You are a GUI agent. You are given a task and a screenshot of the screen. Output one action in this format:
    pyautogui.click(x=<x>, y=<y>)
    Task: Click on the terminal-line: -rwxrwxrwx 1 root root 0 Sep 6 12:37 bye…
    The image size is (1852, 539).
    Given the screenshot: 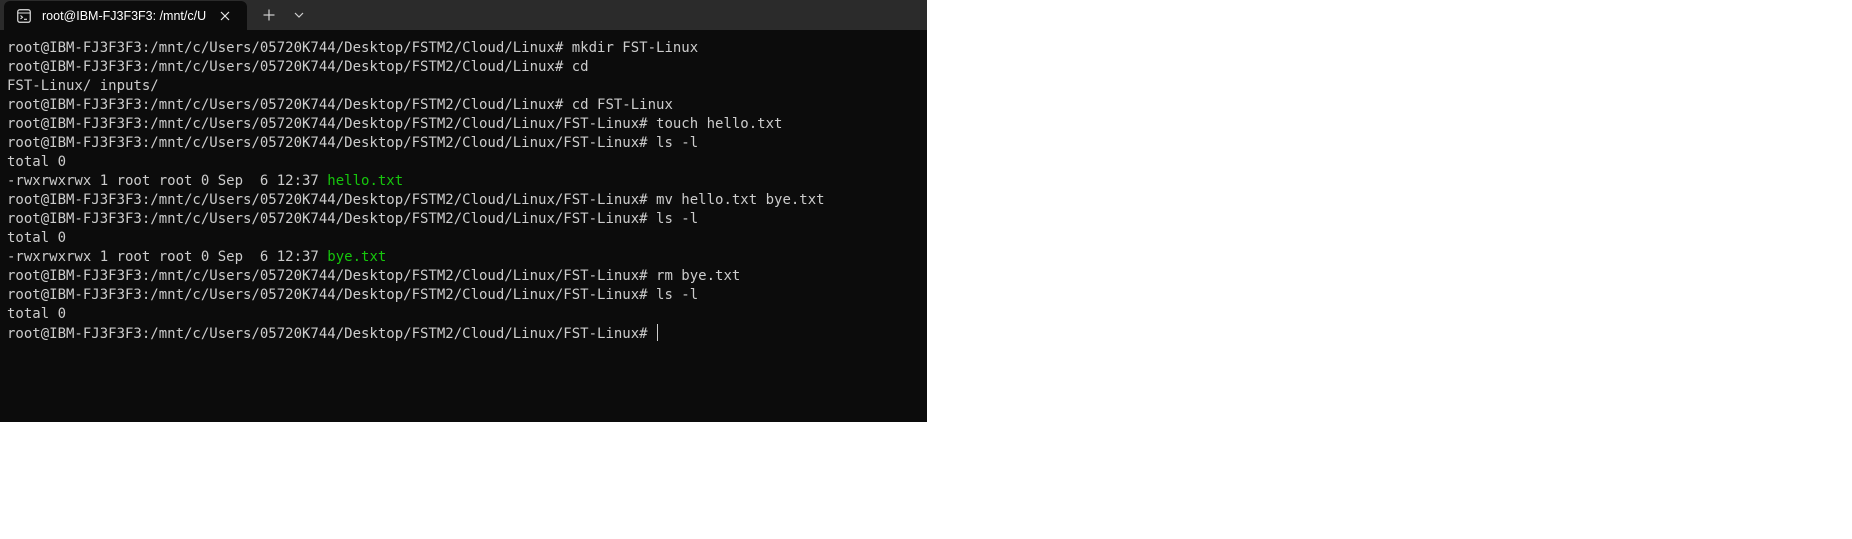 What is the action you would take?
    pyautogui.click(x=467, y=257)
    